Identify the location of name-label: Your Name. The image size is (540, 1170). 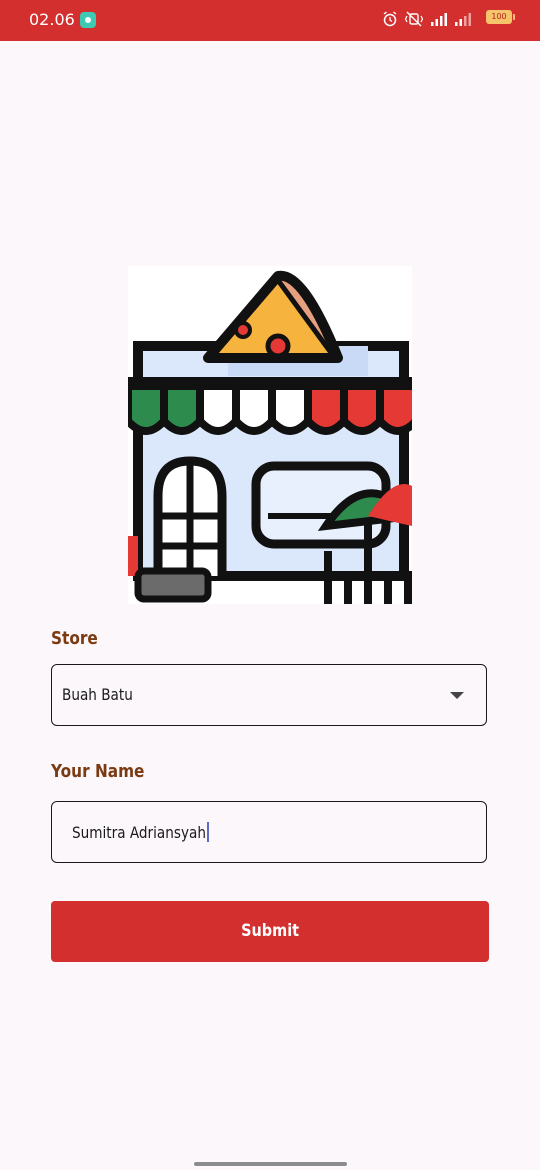
(98, 771).